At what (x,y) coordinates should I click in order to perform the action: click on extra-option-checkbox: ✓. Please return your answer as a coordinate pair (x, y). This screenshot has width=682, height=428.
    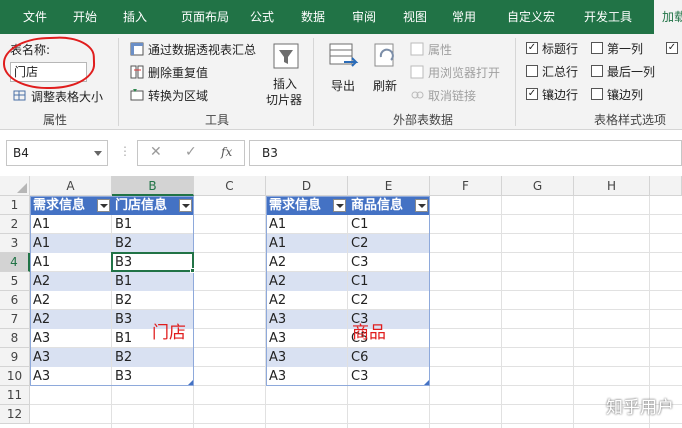
    Looking at the image, I should click on (672, 48).